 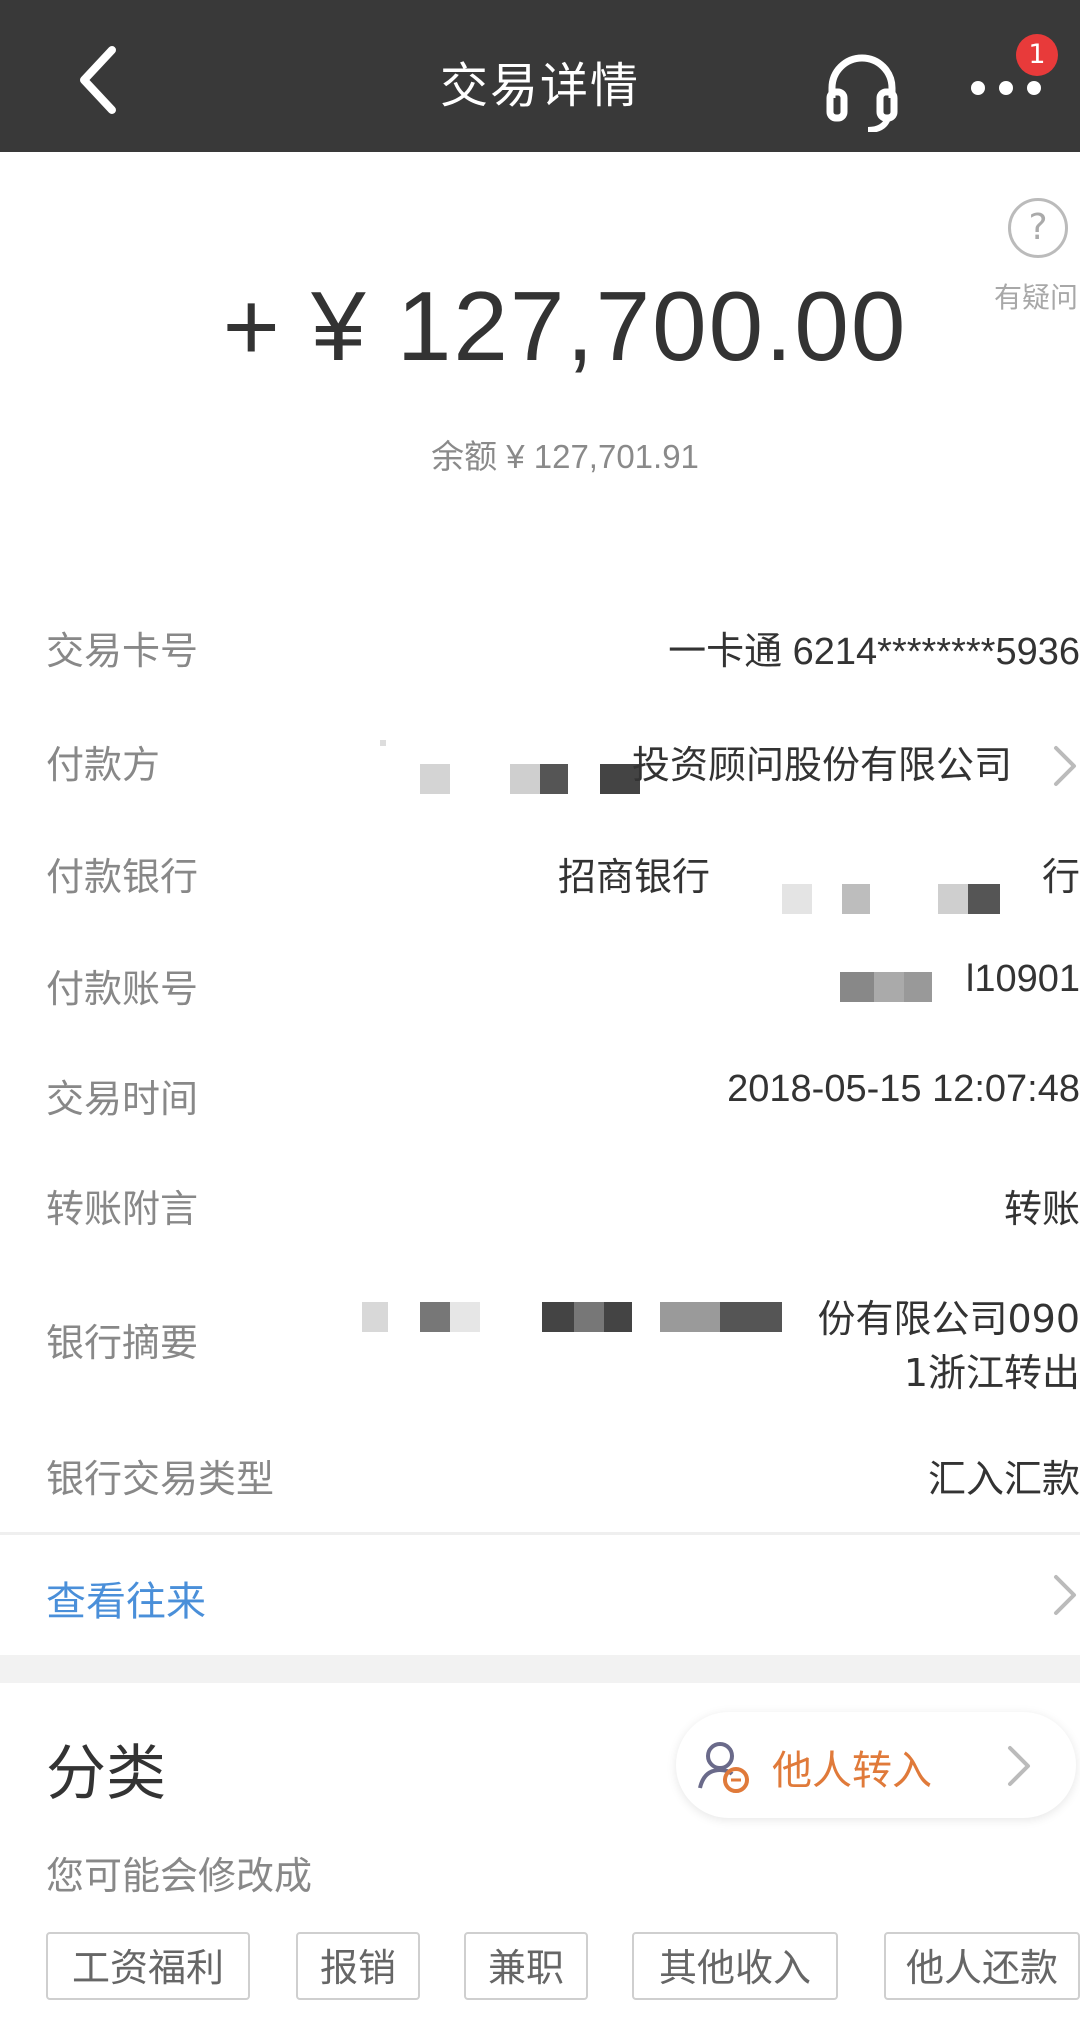 What do you see at coordinates (539, 86) in the screenshot?
I see `page-title: 交易详情` at bounding box center [539, 86].